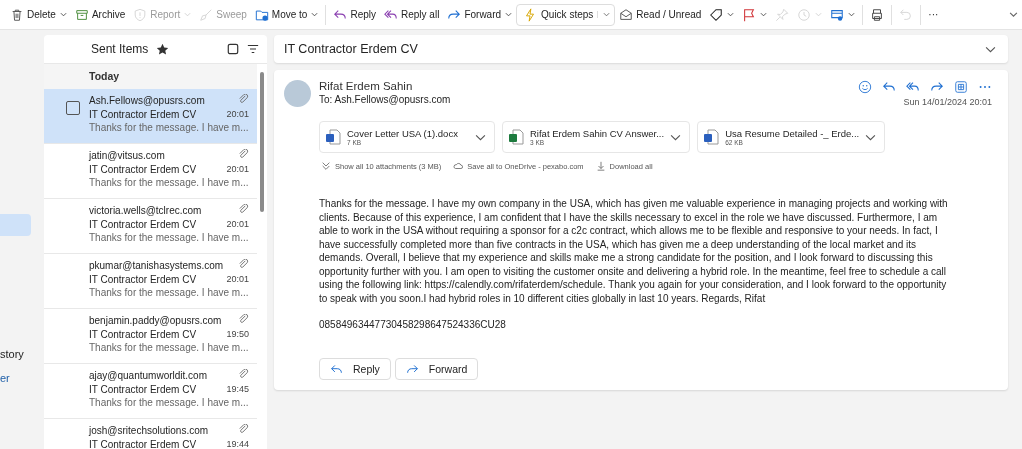  I want to click on sender: pkumar@tanishasystems.com, so click(156, 266).